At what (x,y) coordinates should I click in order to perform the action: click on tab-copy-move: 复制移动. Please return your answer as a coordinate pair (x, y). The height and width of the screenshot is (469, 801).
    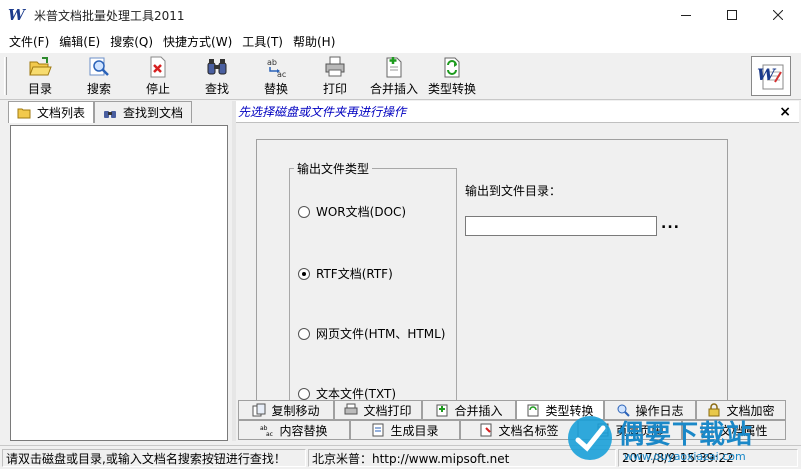
    Looking at the image, I should click on (286, 410).